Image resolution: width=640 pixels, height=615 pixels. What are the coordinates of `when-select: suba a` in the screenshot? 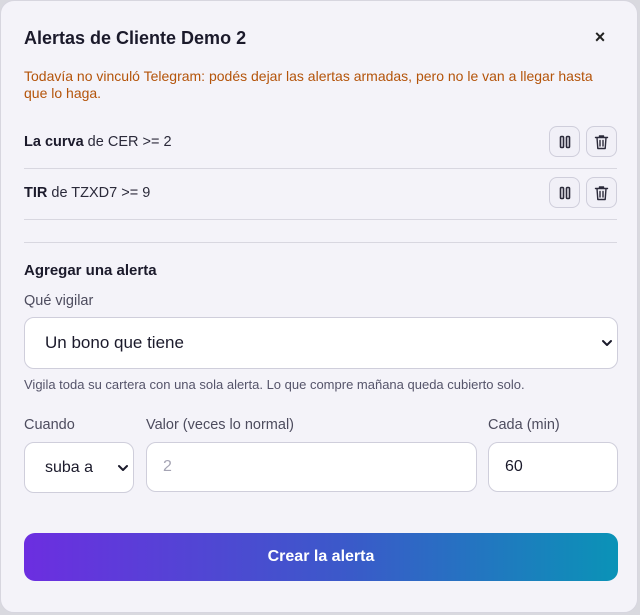 It's located at (79, 467).